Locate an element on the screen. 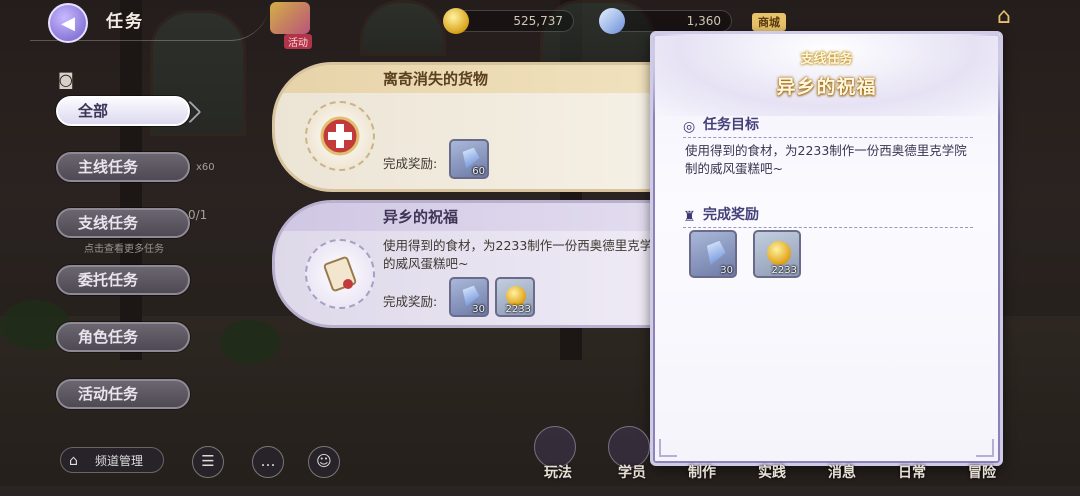 This screenshot has height=496, width=1080. channel-manage-button: ⌂ 频道管理 is located at coordinates (112, 460).